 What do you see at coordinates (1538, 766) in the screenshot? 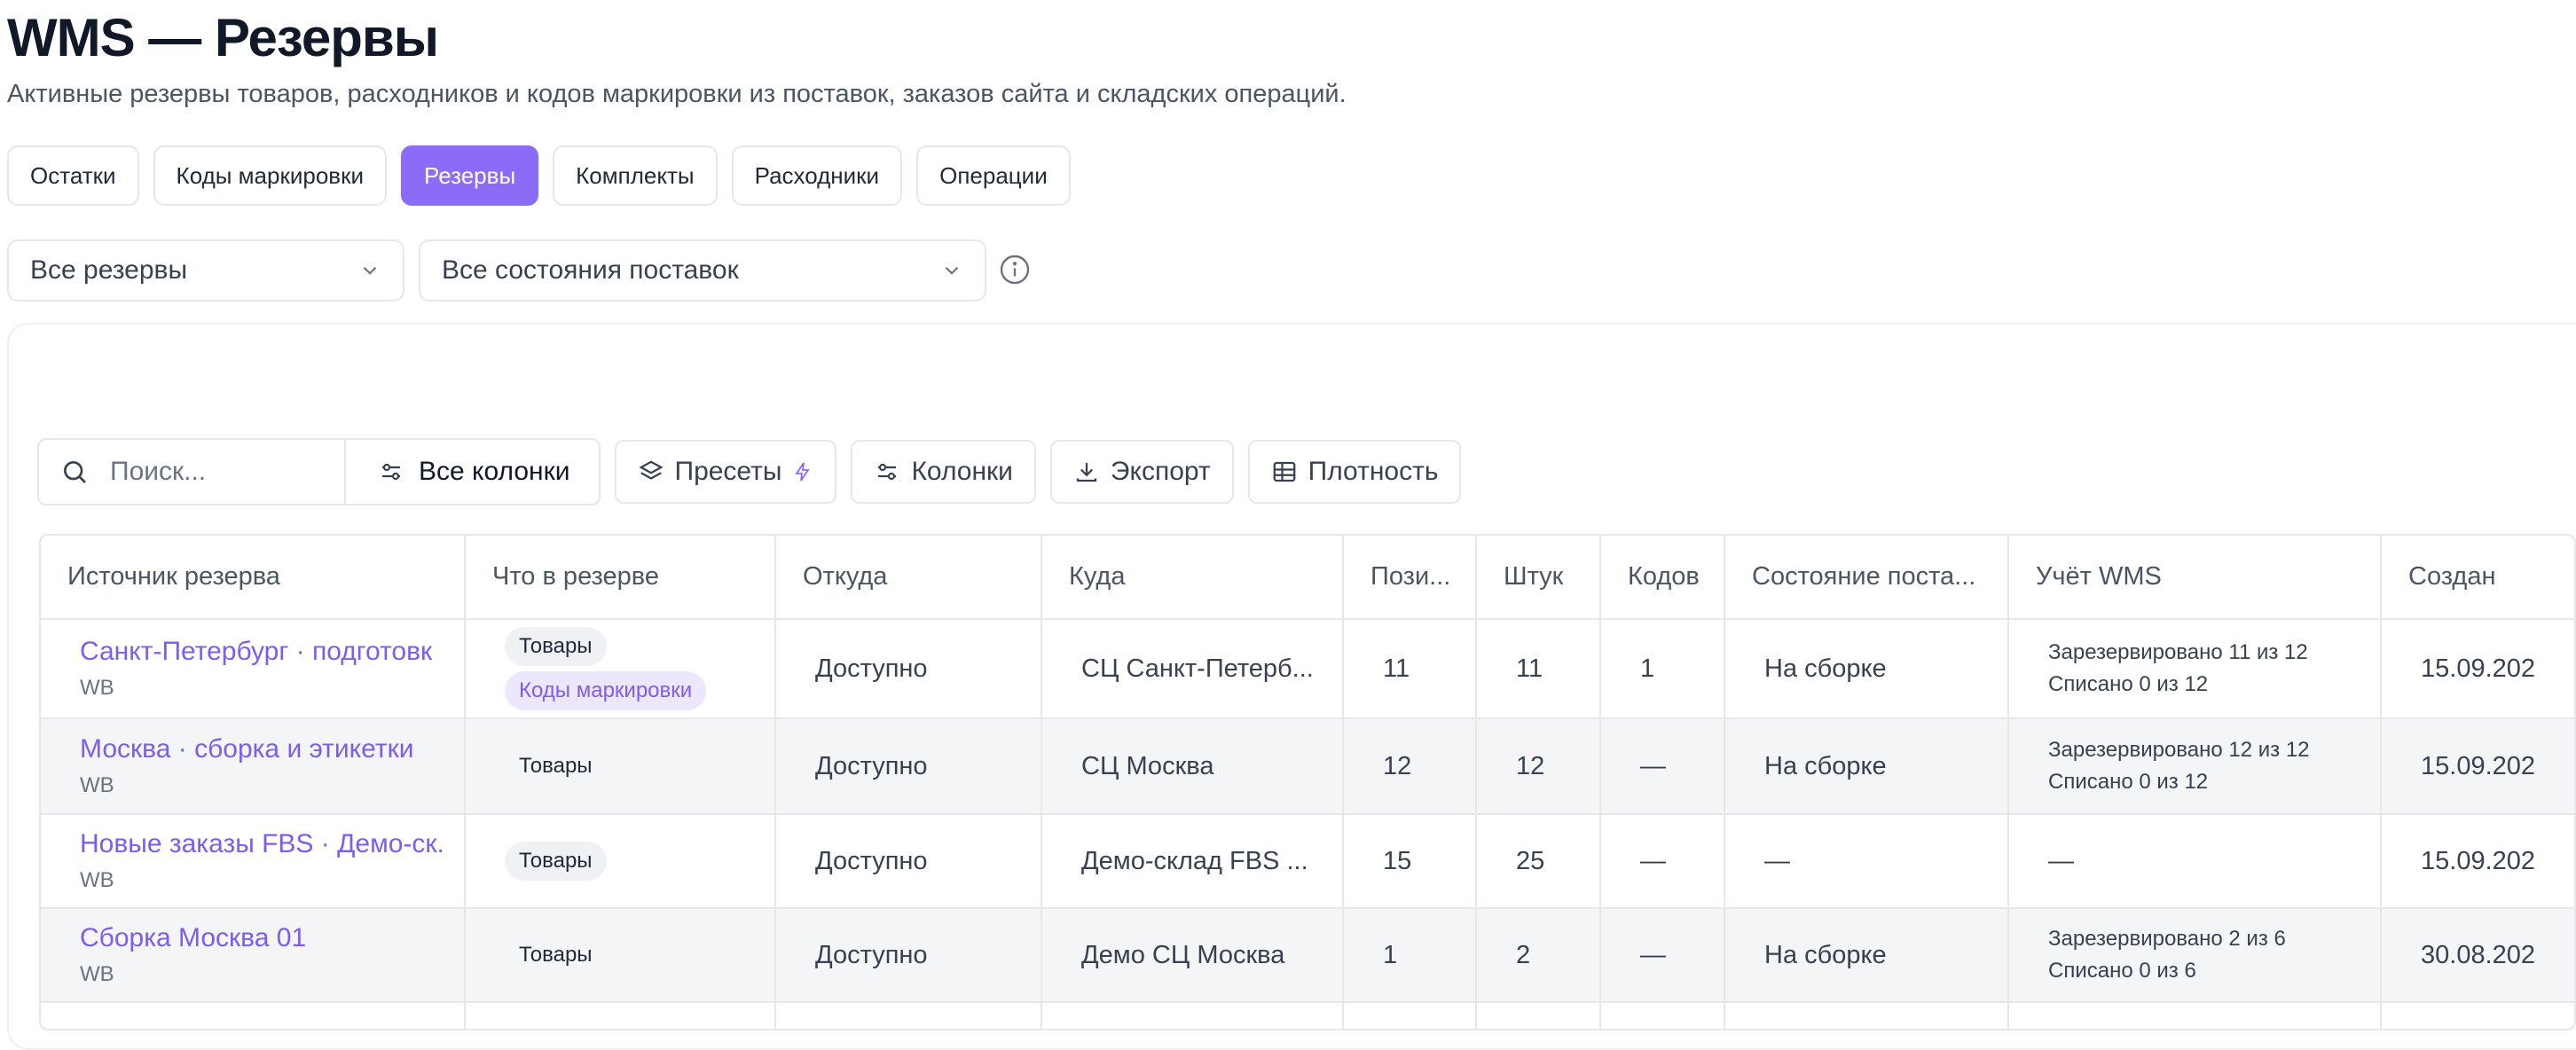
I see `pieces-cell: 12` at bounding box center [1538, 766].